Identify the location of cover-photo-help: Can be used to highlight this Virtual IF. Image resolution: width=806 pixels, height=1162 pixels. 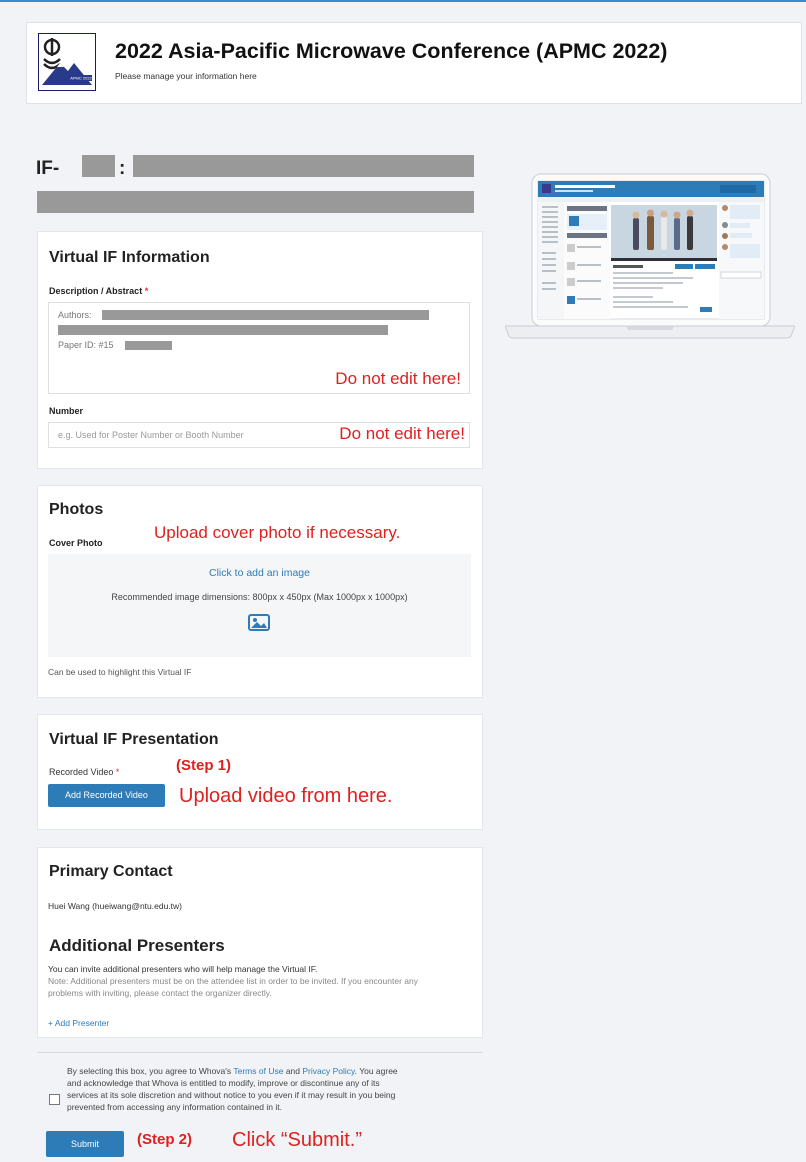
(120, 672).